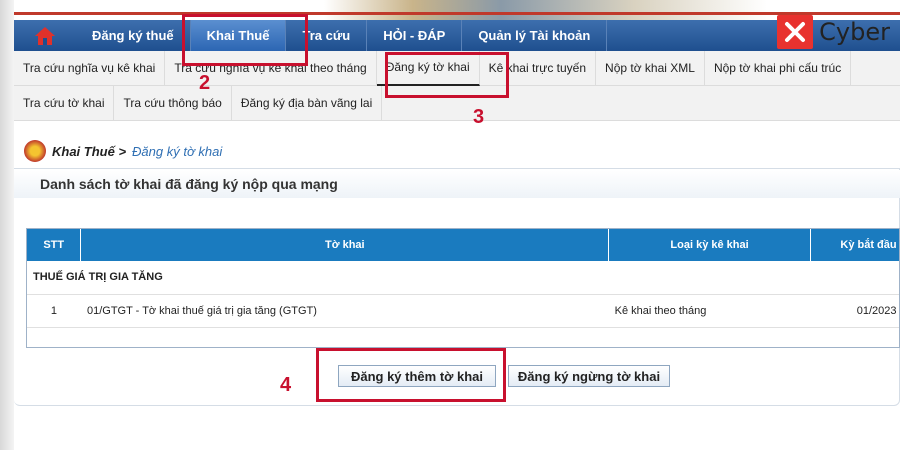 This screenshot has height=450, width=900. What do you see at coordinates (133, 35) in the screenshot?
I see `nav-dang-ky-thue: Đăng ký thuế` at bounding box center [133, 35].